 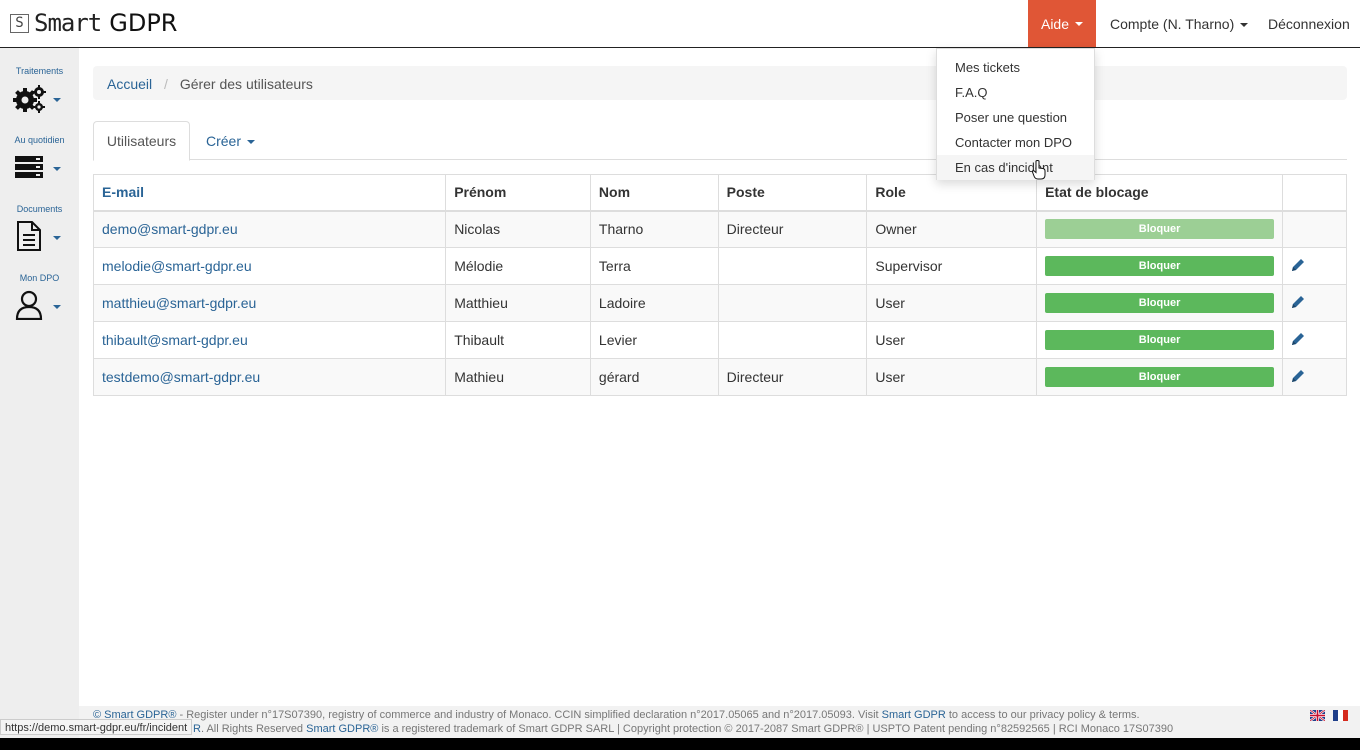 I want to click on fr-flag-icon, so click(x=1340, y=715).